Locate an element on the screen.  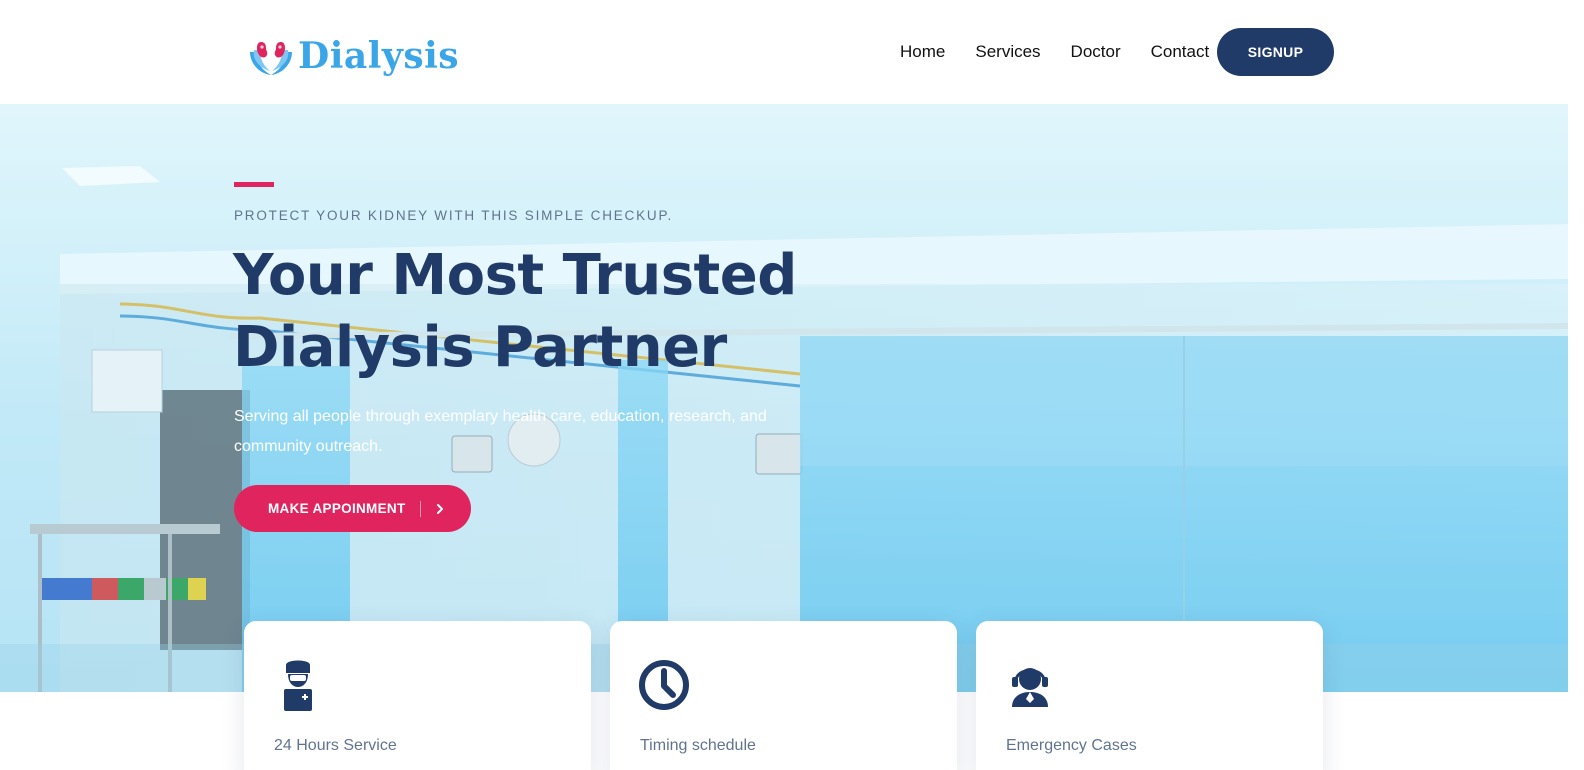
scrollbar is located at coordinates (1576, 437).